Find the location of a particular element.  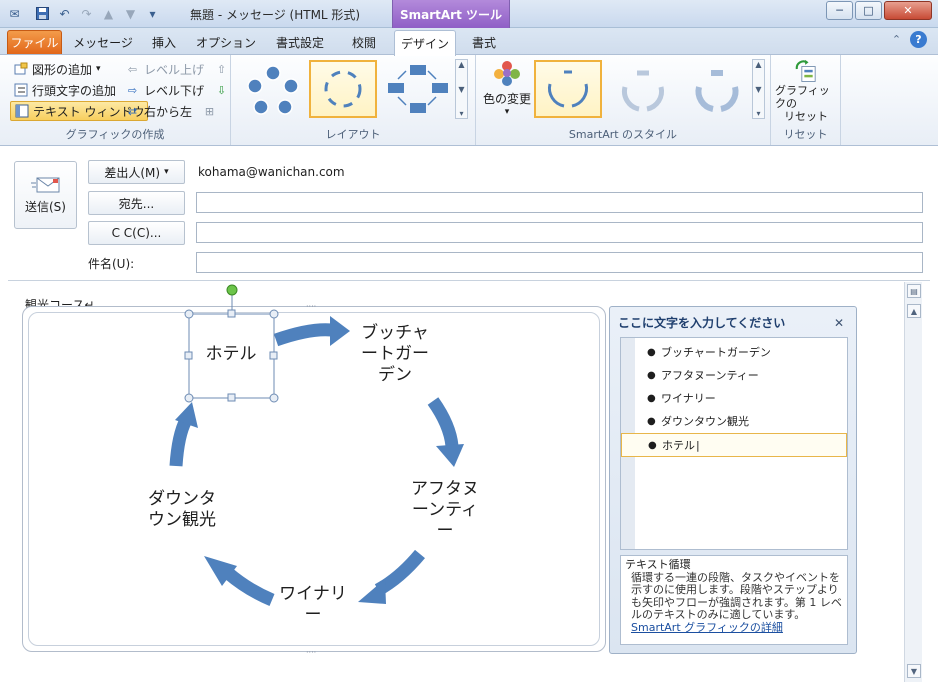

node-butchart-gardens: ブッチャ ートガー デン is located at coordinates (395, 354).